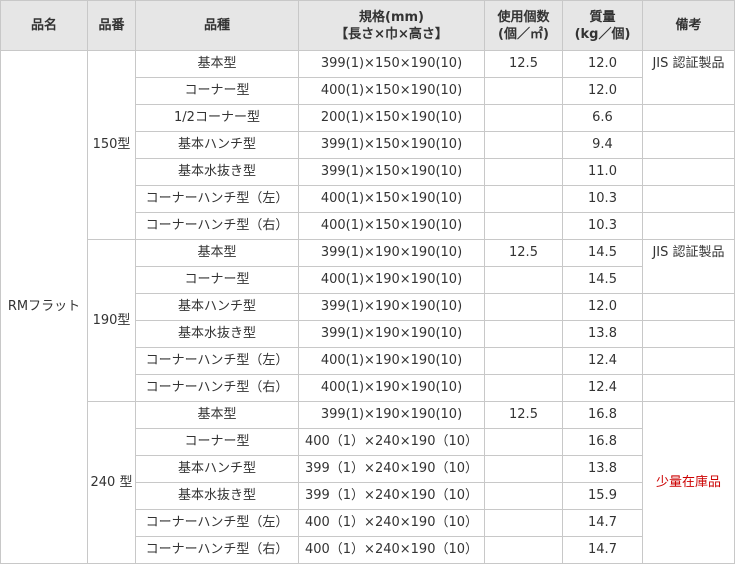  What do you see at coordinates (217, 25) in the screenshot?
I see `header-type: 品種` at bounding box center [217, 25].